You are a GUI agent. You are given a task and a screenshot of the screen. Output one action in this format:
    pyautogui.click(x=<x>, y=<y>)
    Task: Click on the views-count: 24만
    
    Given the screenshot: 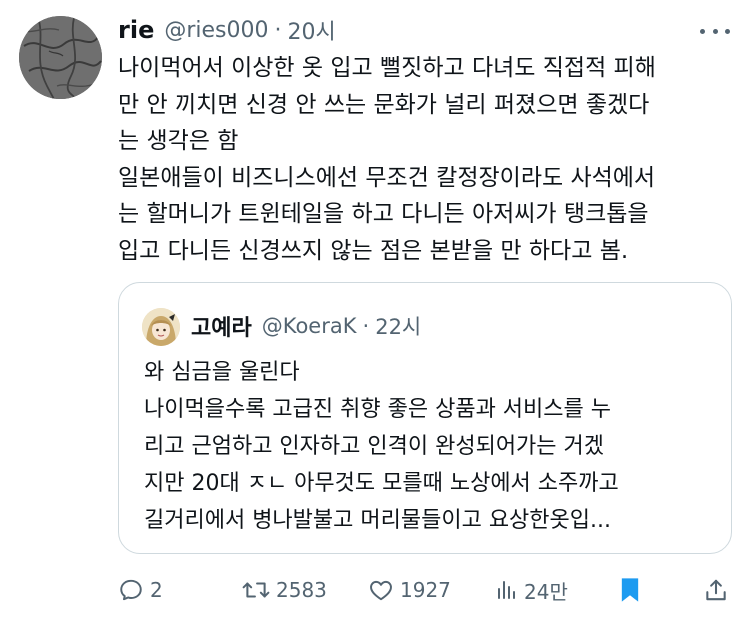 What is the action you would take?
    pyautogui.click(x=546, y=591)
    